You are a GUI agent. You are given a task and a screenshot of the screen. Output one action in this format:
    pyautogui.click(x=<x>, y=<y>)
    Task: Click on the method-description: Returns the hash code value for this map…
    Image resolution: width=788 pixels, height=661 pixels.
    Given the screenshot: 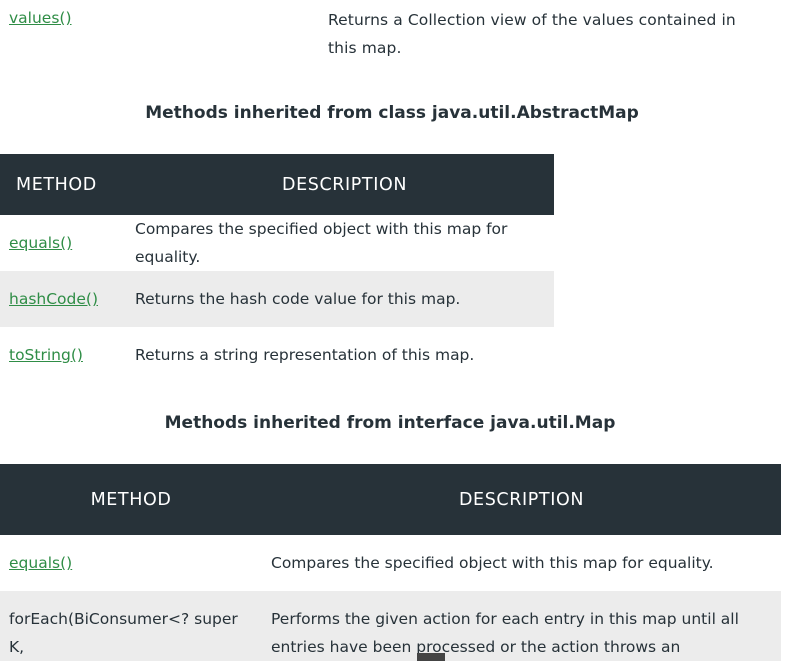 What is the action you would take?
    pyautogui.click(x=340, y=299)
    